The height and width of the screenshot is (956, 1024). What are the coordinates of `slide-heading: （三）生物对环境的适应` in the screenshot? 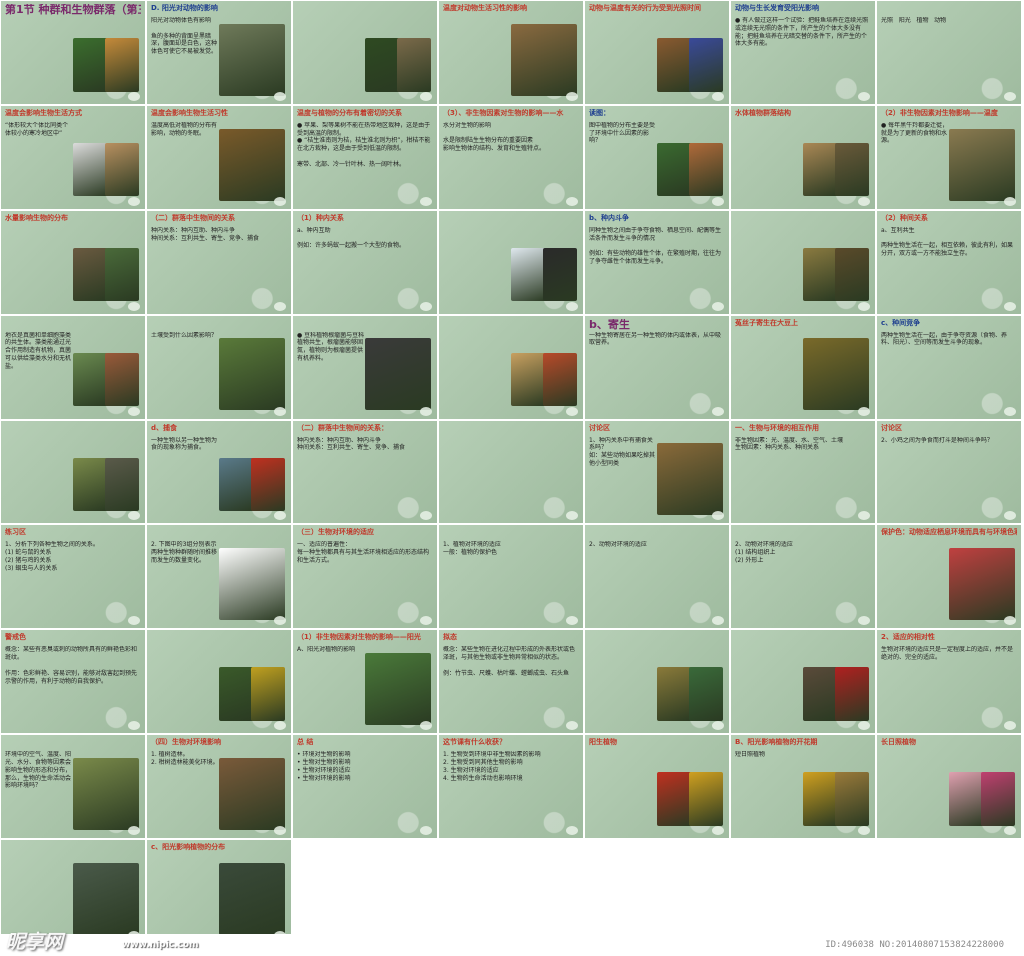 It's located at (335, 532).